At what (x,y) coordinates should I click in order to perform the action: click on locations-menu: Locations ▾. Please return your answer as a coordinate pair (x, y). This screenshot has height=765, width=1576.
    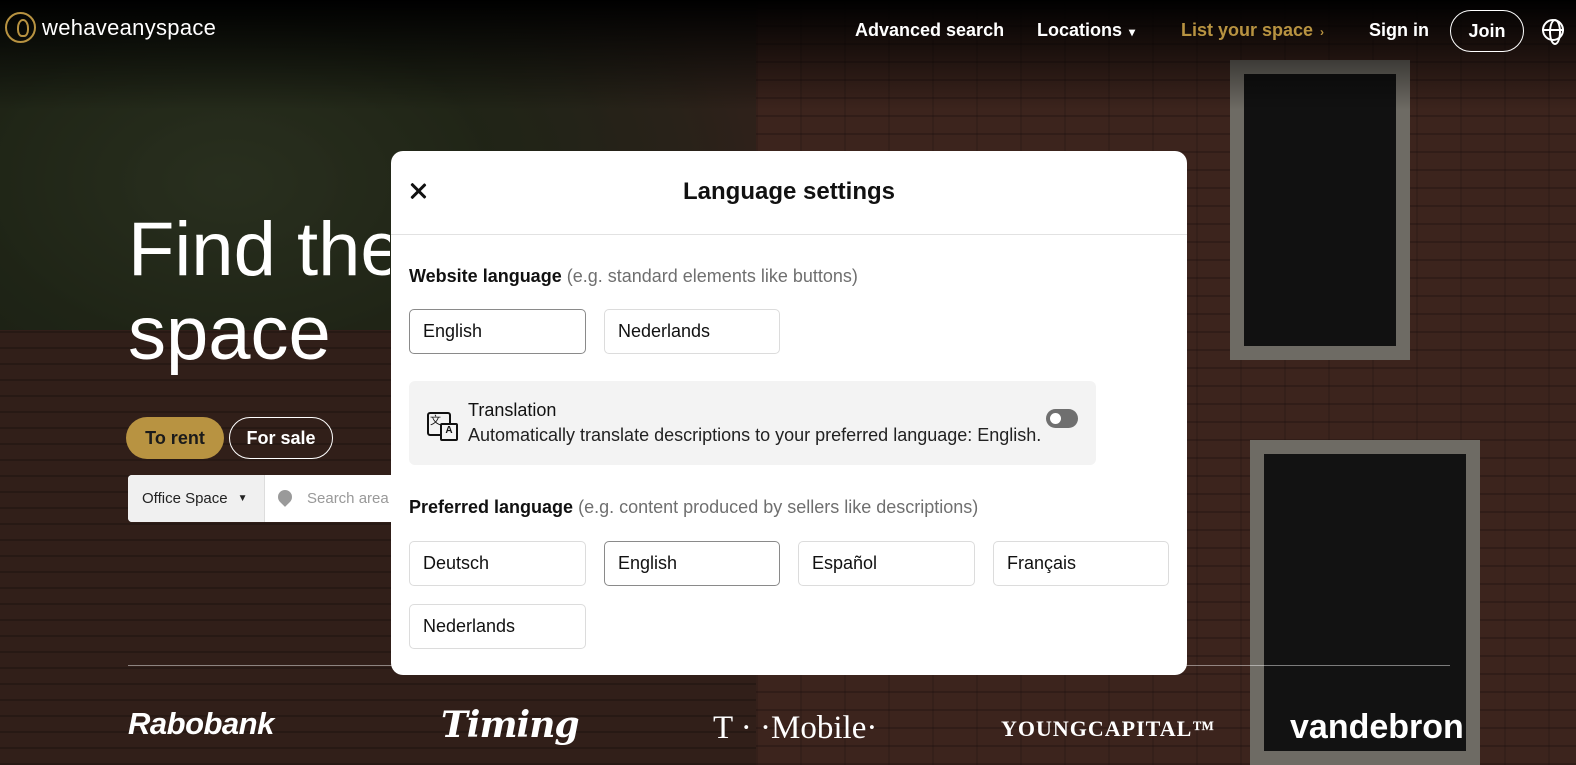
    Looking at the image, I should click on (1086, 30).